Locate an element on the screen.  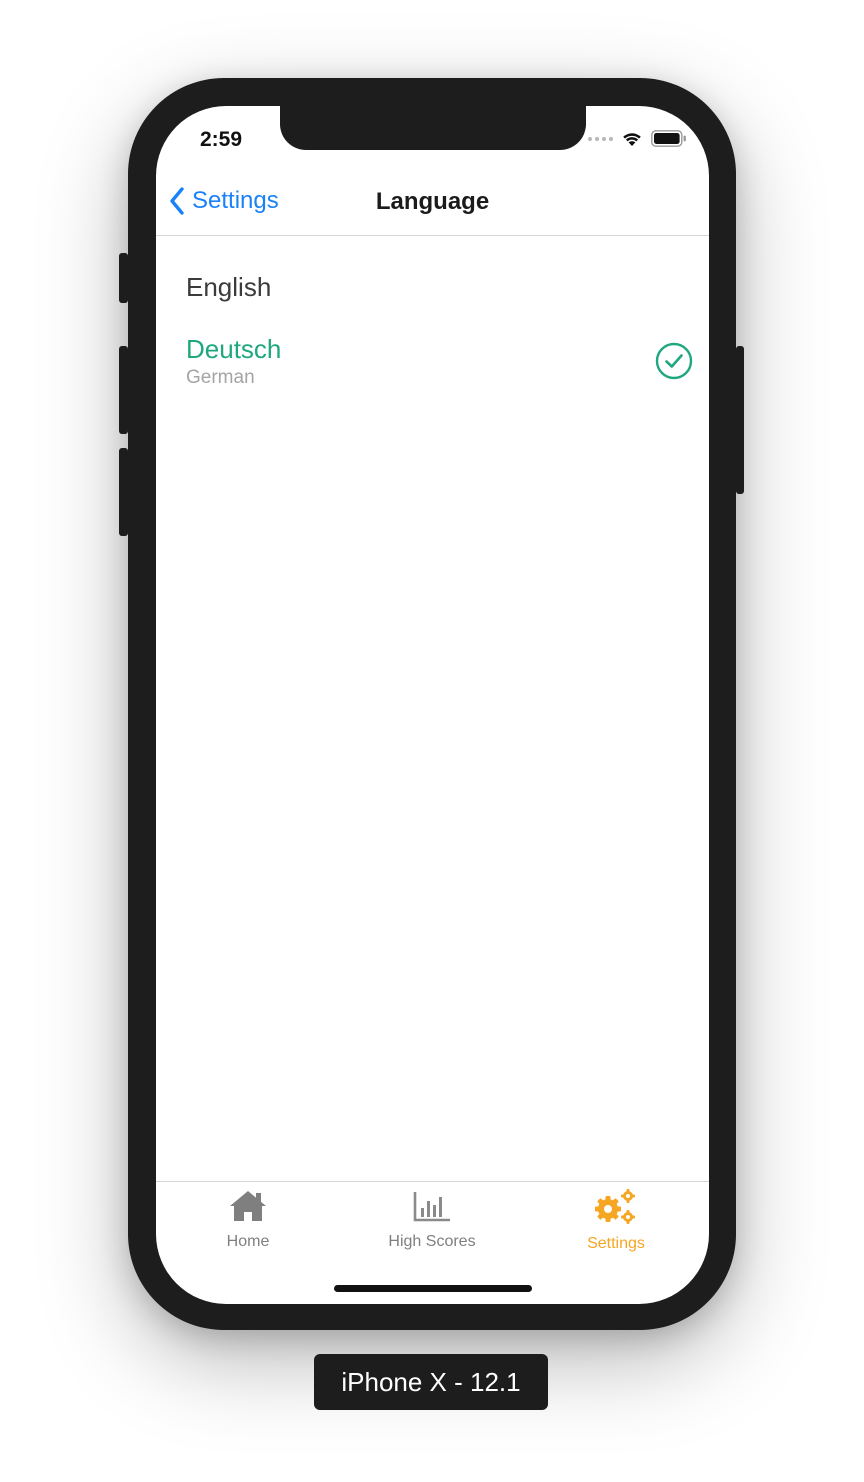
tab-high-scores: High Scores is located at coordinates (432, 1219).